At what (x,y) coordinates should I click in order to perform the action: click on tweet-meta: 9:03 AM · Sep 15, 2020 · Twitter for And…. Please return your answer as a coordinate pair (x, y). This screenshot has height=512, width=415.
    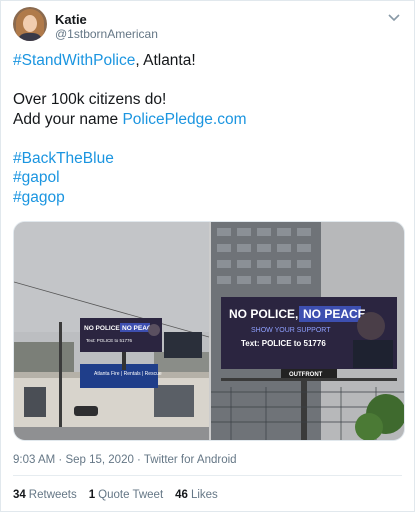
    Looking at the image, I should click on (125, 460).